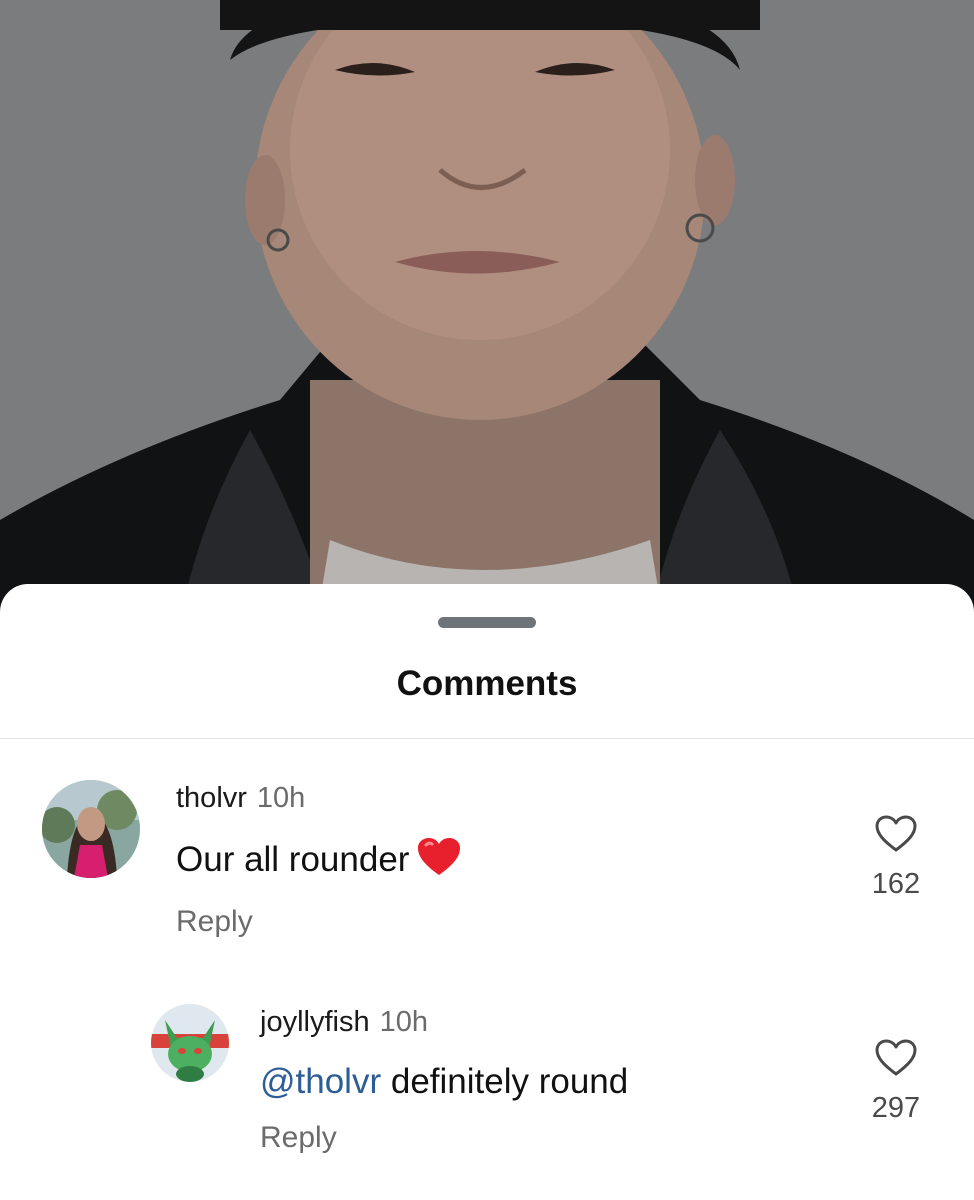 This screenshot has width=974, height=1200. What do you see at coordinates (293, 859) in the screenshot?
I see `comment-text-content: Our all rounder` at bounding box center [293, 859].